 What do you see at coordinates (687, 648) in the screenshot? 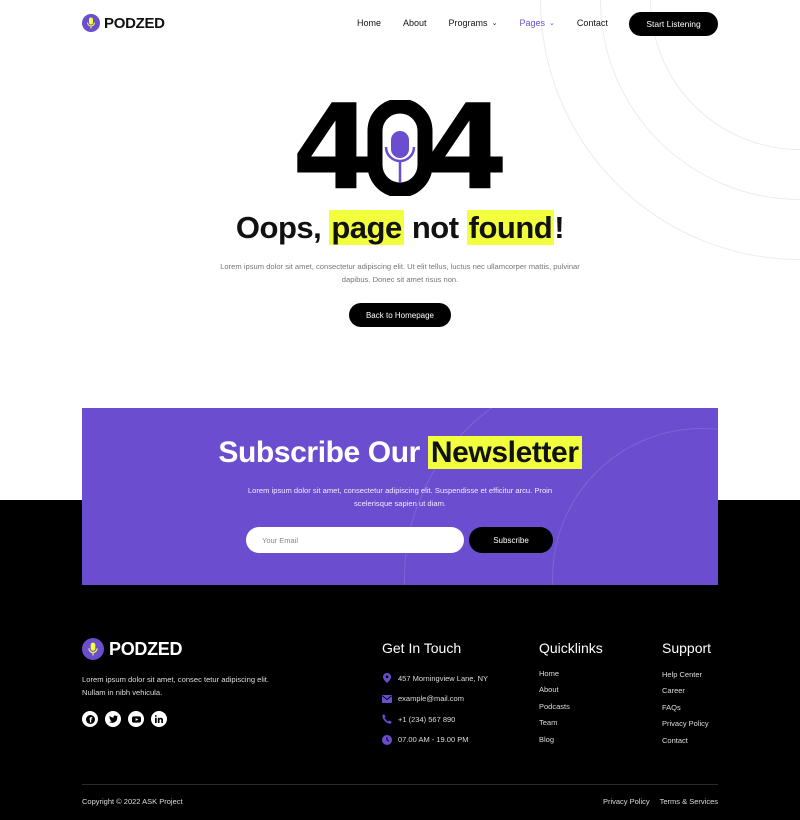
I see `support-title: Support` at bounding box center [687, 648].